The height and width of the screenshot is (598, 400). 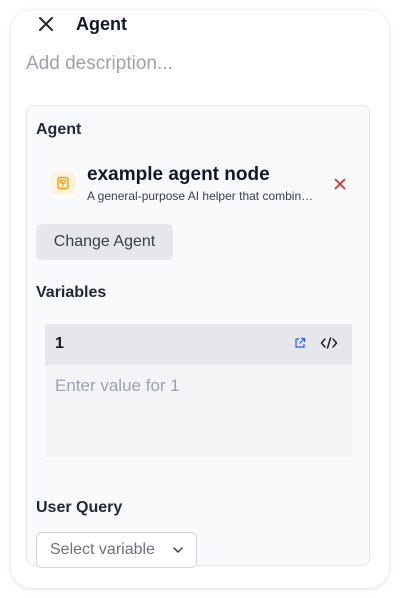 I want to click on change-agent-button: Change Agent, so click(x=104, y=242).